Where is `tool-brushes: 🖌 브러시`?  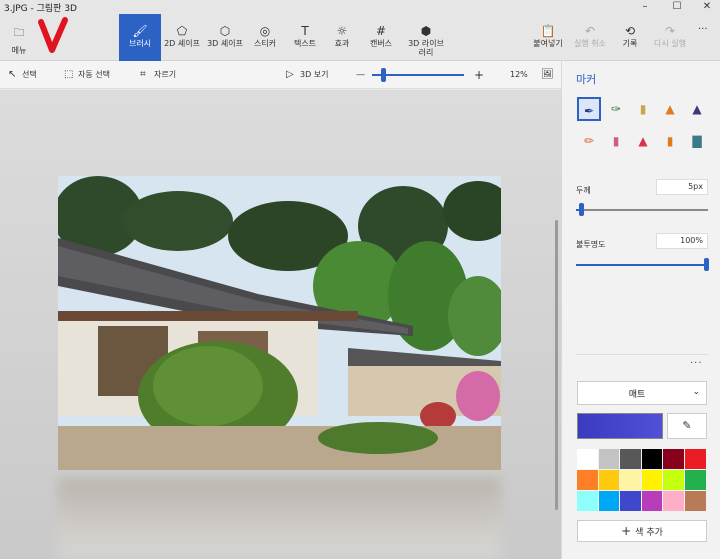
tool-brushes: 🖌 브러시 is located at coordinates (140, 37).